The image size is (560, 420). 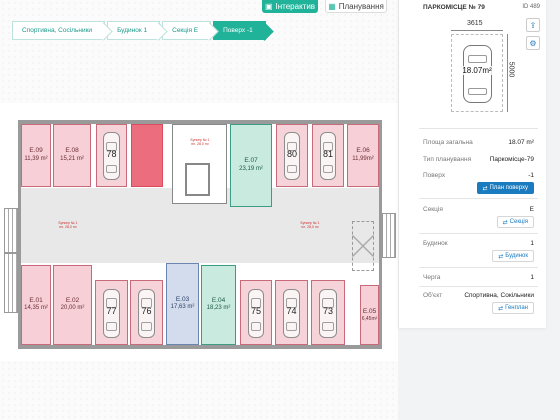 I want to click on parking-number: 80, so click(x=291, y=154).